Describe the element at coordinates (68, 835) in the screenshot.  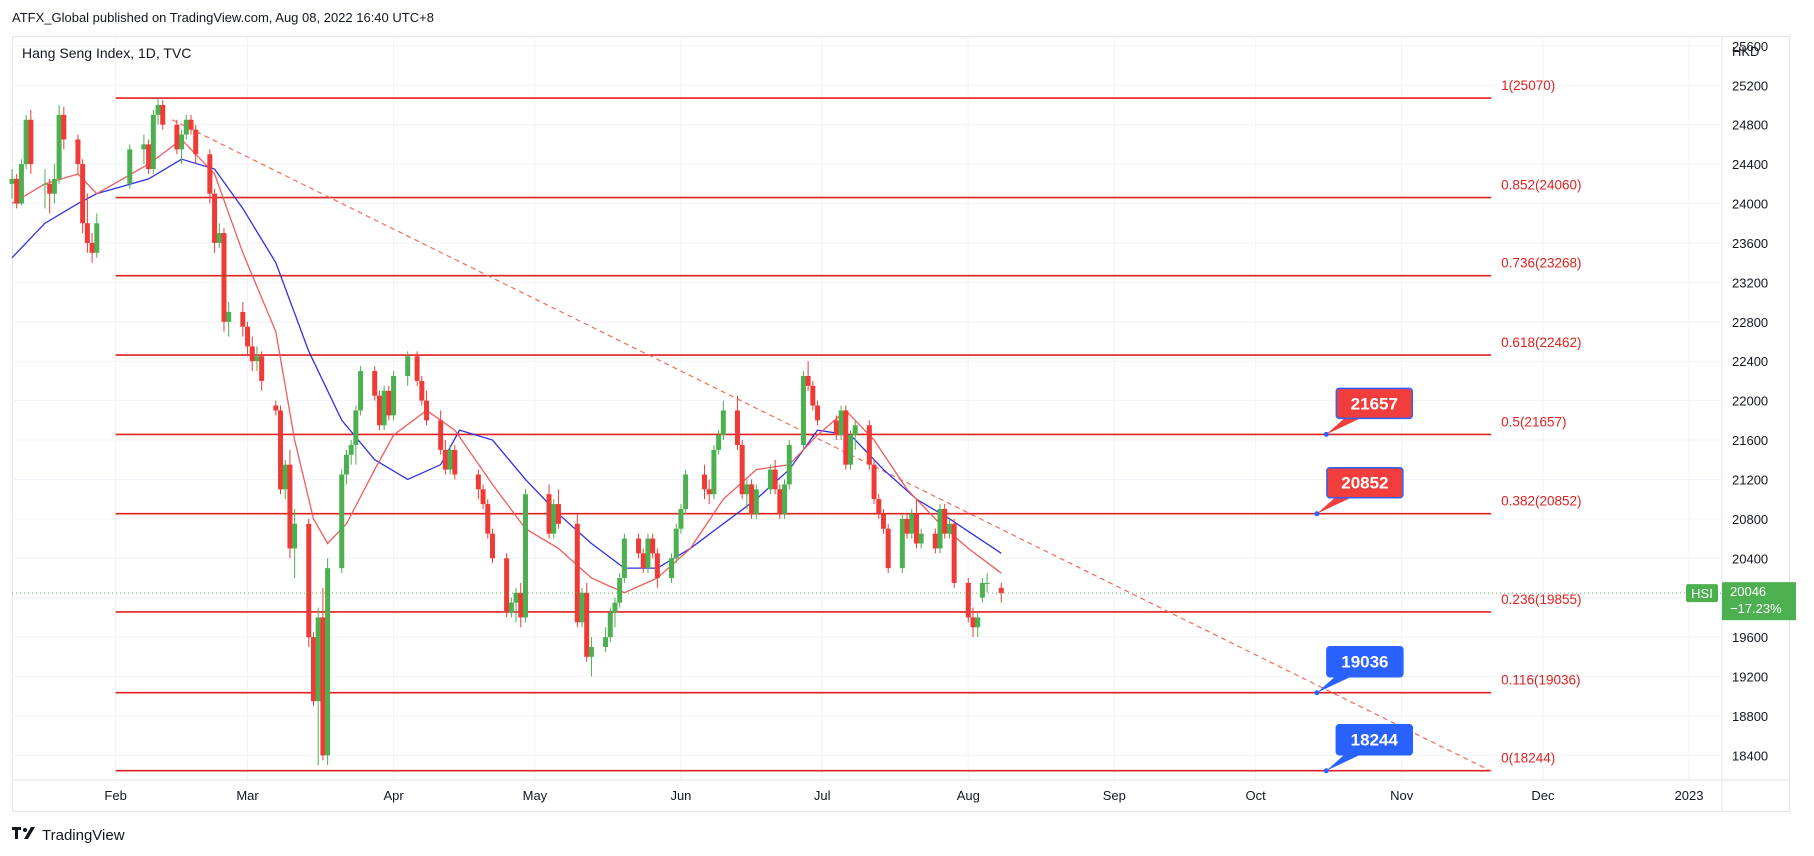
I see `footer: TradingView` at that location.